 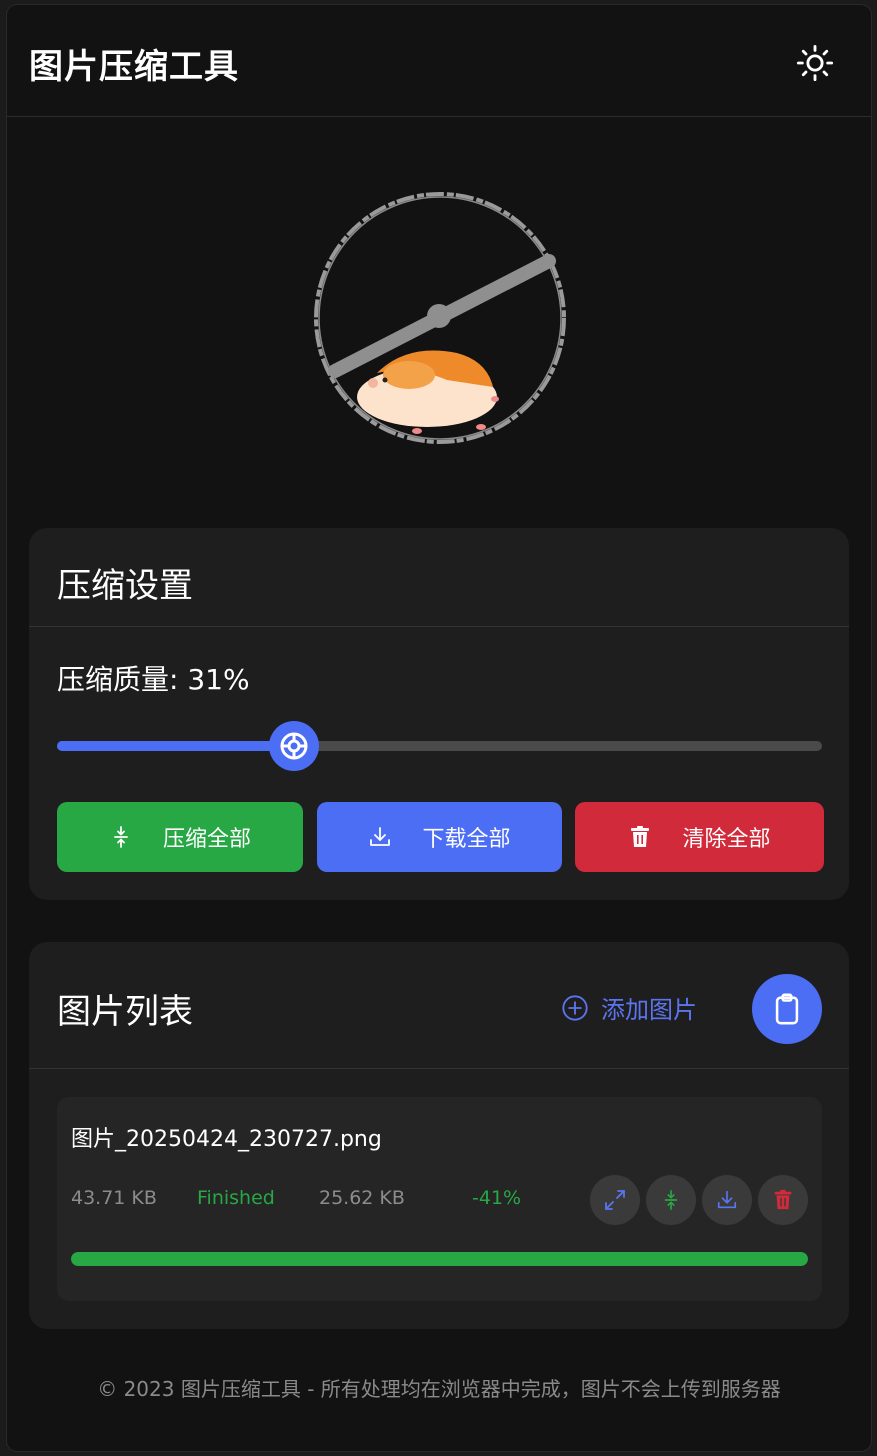 I want to click on expand-icon, so click(x=615, y=1200).